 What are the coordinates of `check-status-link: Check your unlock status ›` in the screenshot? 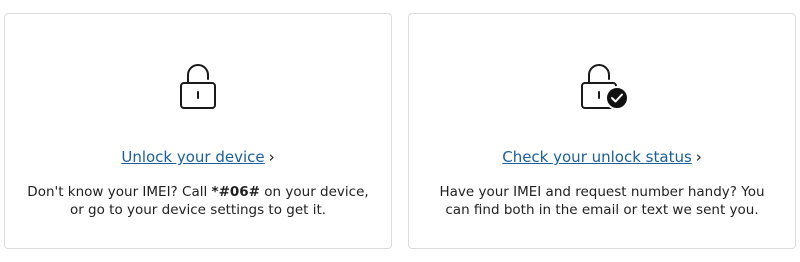 It's located at (602, 157).